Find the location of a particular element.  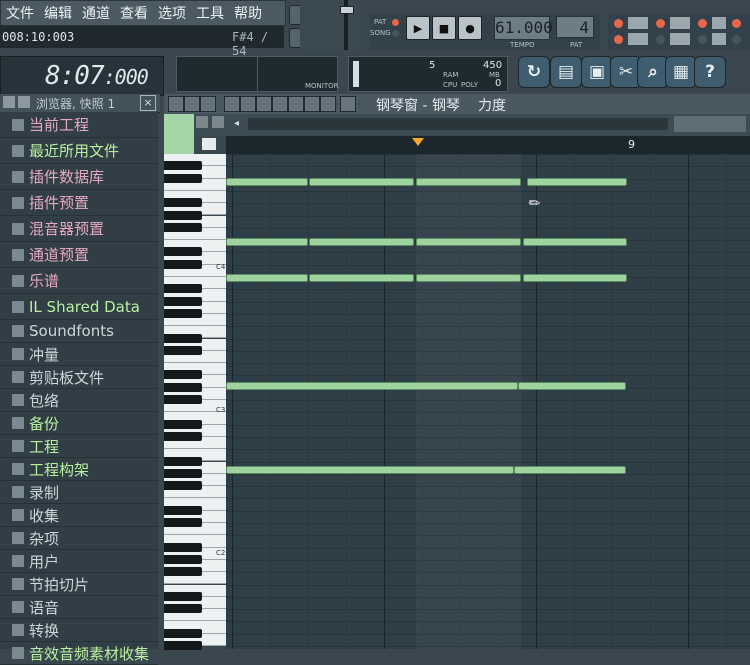

browser-item: 混音器预置 is located at coordinates (79, 229).